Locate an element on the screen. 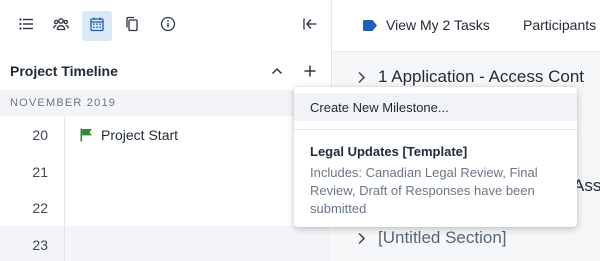 The width and height of the screenshot is (600, 261). participants-tab: Participants is located at coordinates (559, 25).